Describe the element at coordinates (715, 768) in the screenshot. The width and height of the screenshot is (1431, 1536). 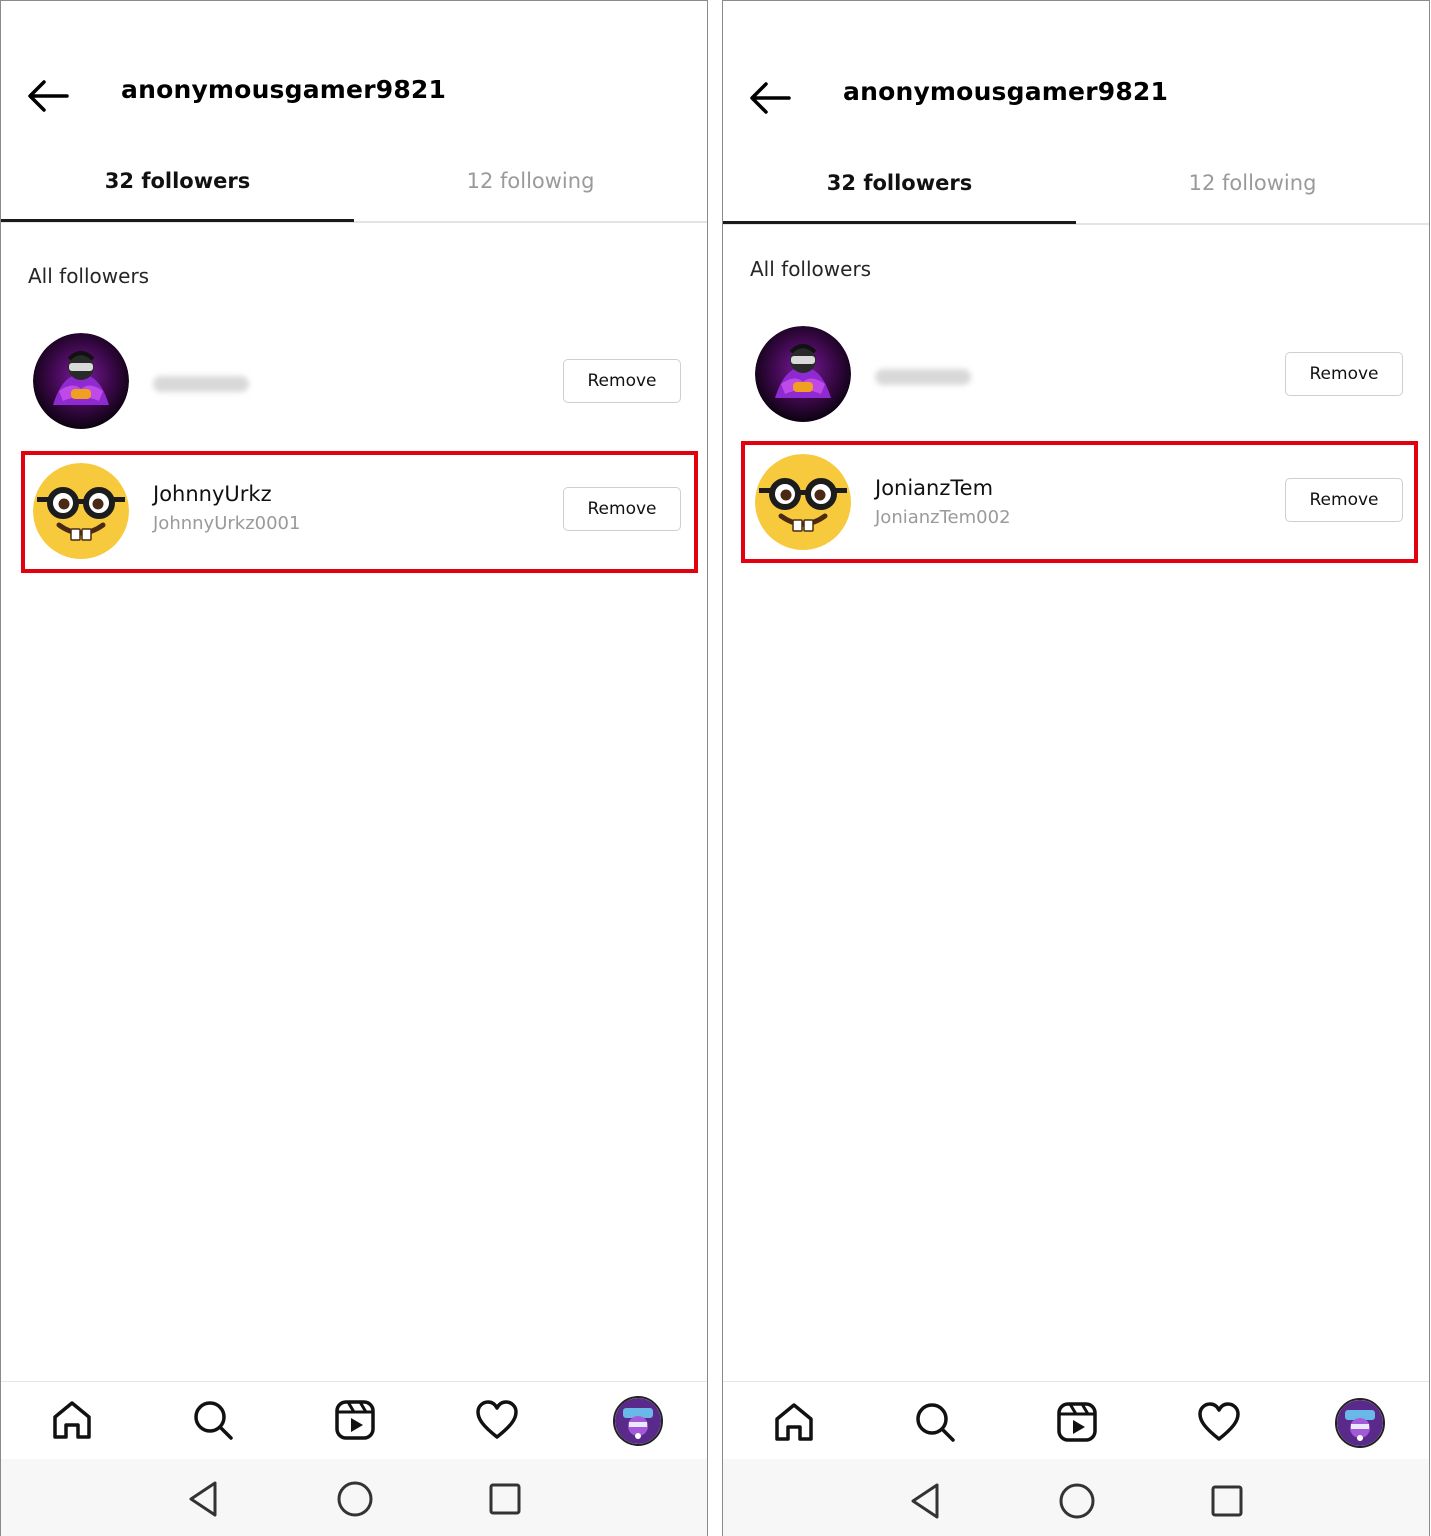
I see `panel-gap` at that location.